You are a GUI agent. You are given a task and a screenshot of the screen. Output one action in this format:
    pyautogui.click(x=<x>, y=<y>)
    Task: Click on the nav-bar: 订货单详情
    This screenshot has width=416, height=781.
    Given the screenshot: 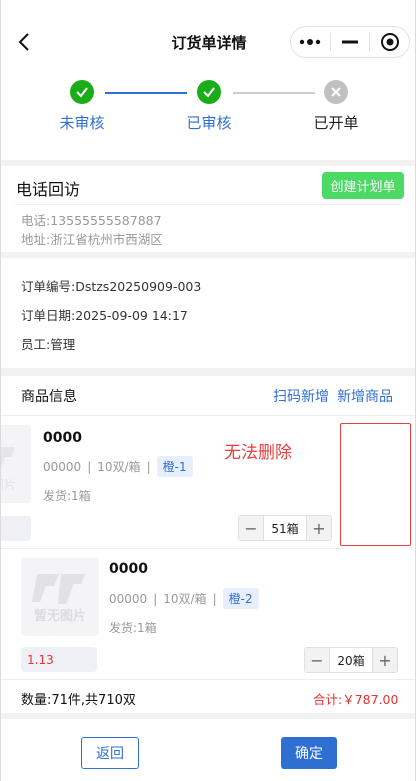 What is the action you would take?
    pyautogui.click(x=208, y=42)
    